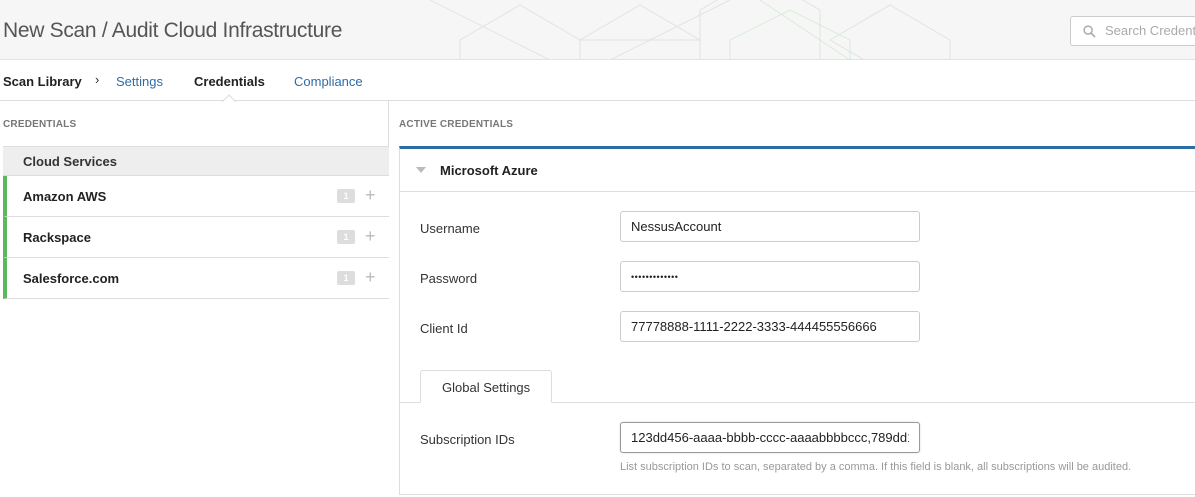  Describe the element at coordinates (770, 226) in the screenshot. I see `username-field` at that location.